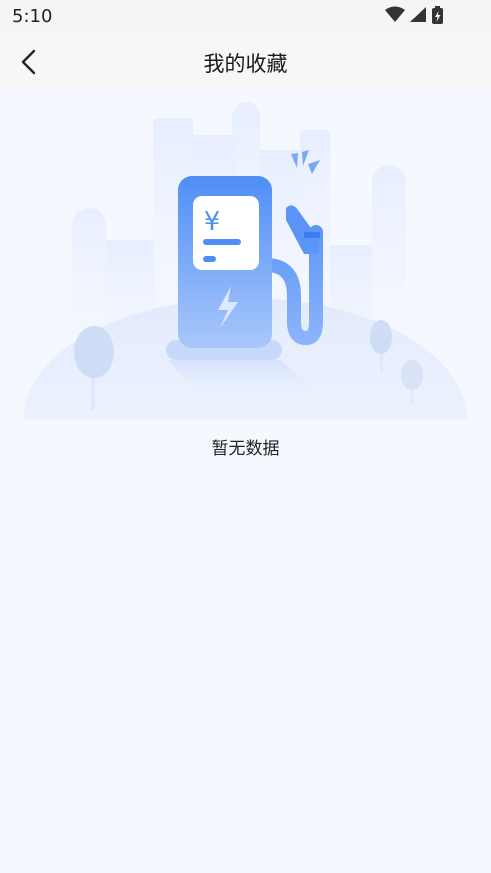 The image size is (491, 873). I want to click on app-bar: 我的收藏, so click(245, 62).